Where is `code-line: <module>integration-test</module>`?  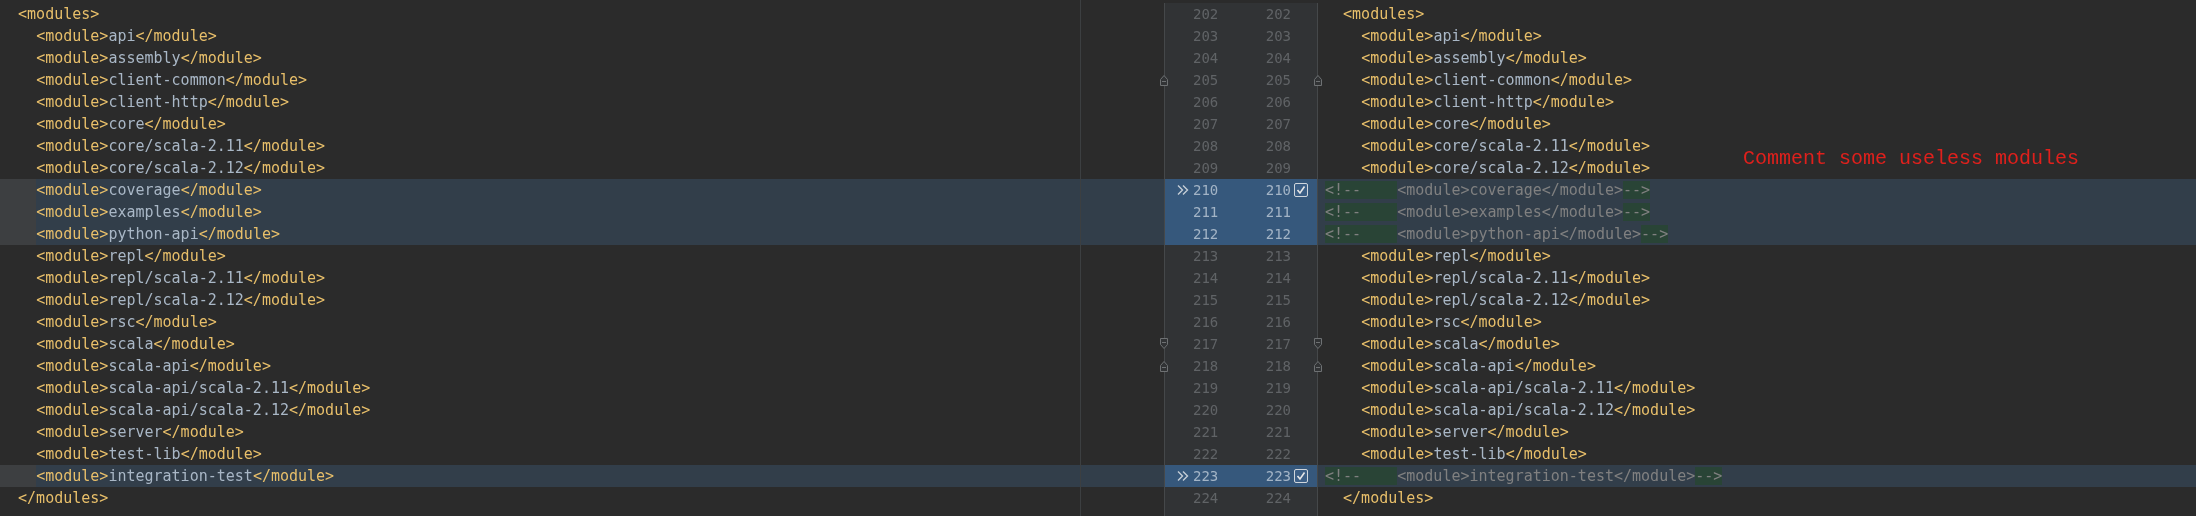 code-line: <module>integration-test</module> is located at coordinates (582, 476).